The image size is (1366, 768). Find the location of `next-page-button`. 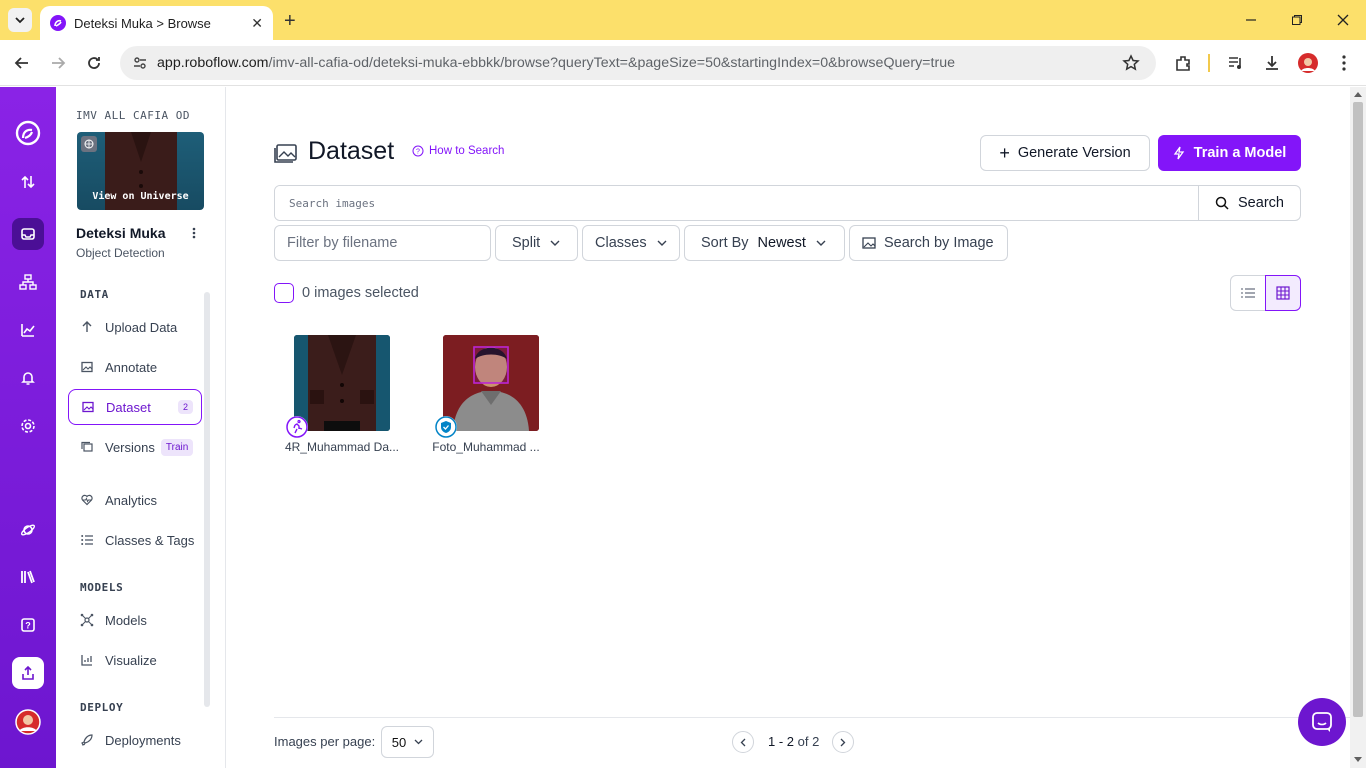

next-page-button is located at coordinates (843, 742).